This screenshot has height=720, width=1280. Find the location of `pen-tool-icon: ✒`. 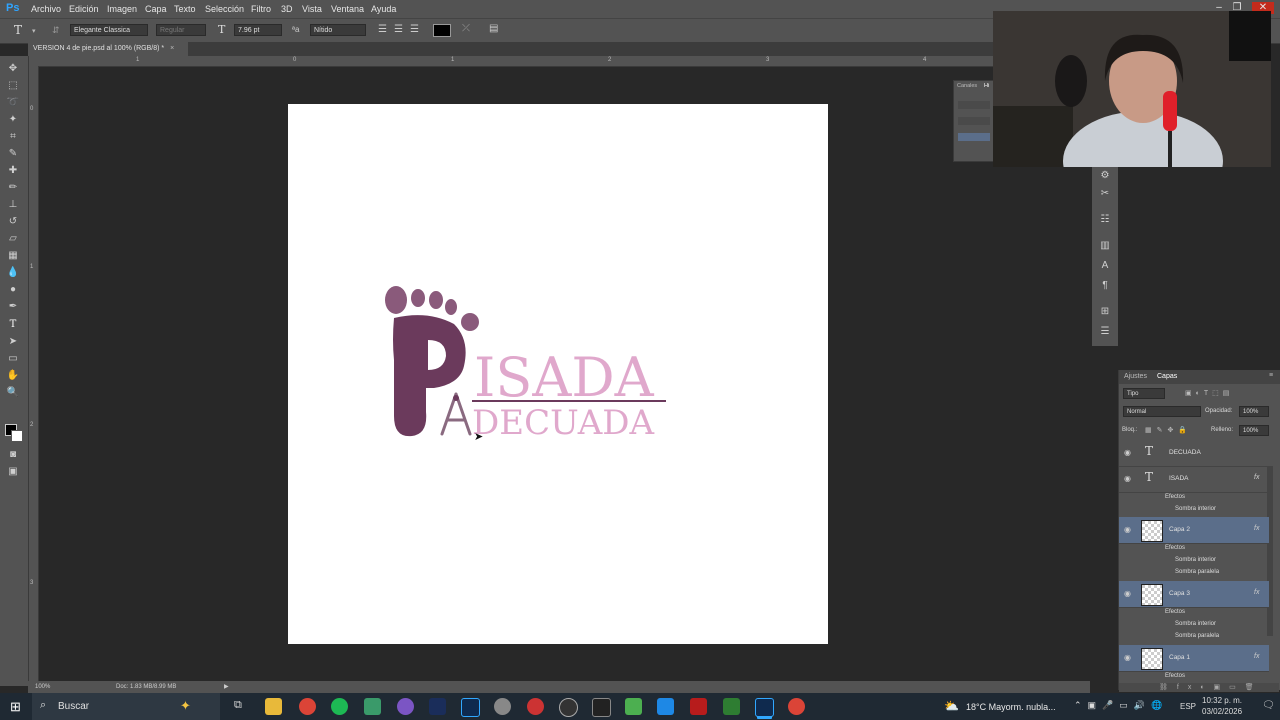

pen-tool-icon: ✒ is located at coordinates (13, 307).